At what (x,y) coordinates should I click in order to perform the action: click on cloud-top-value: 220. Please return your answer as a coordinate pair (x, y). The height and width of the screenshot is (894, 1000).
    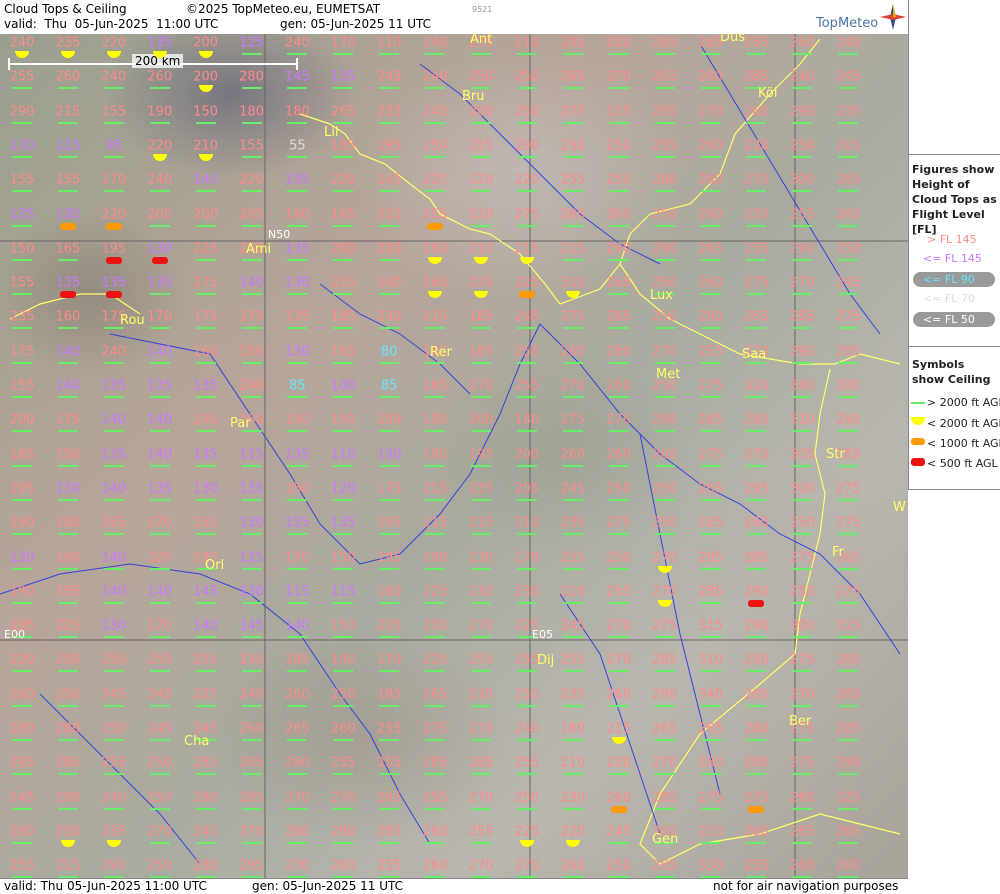
    Looking at the image, I should click on (160, 146).